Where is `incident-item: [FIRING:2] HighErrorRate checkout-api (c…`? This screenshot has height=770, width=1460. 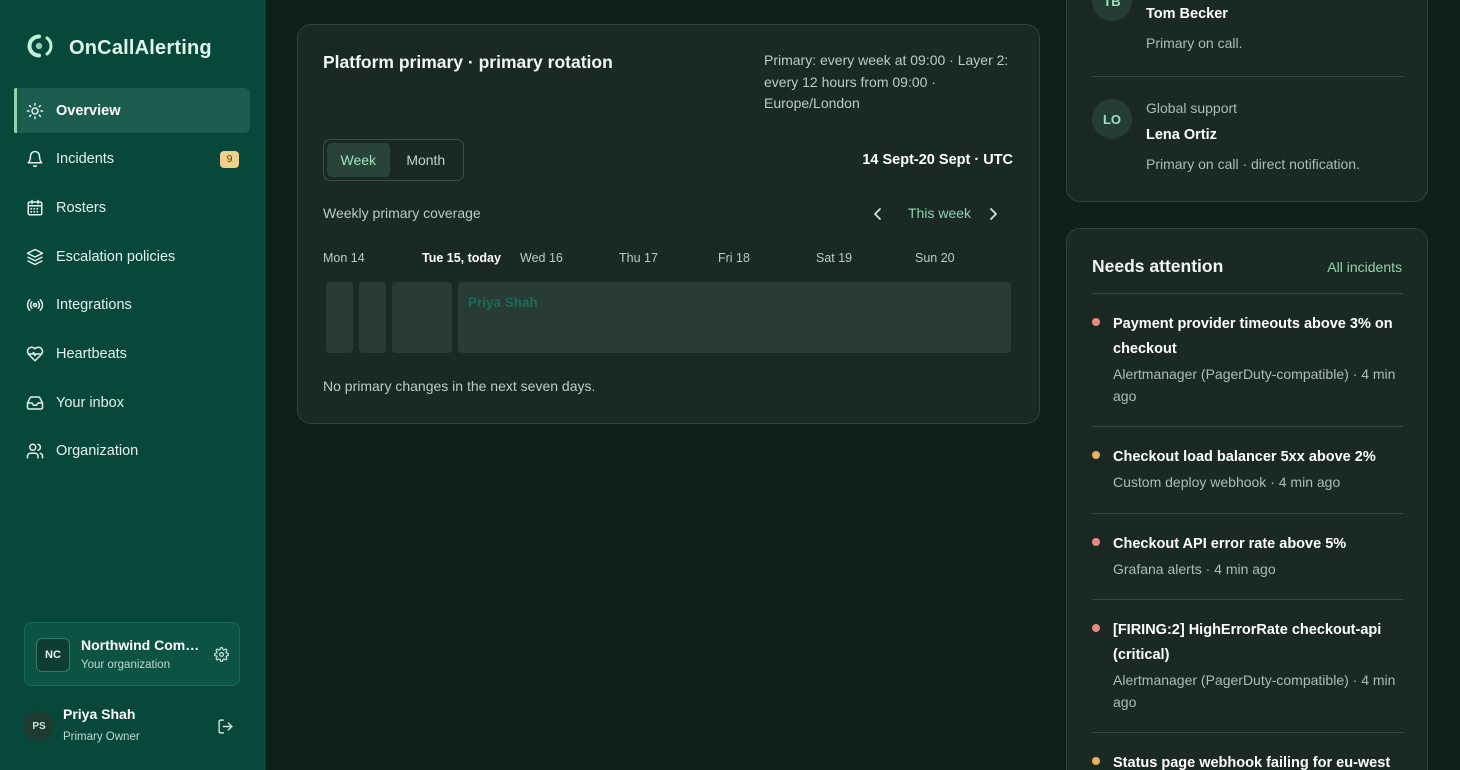 incident-item: [FIRING:2] HighErrorRate checkout-api (c… is located at coordinates (1247, 665).